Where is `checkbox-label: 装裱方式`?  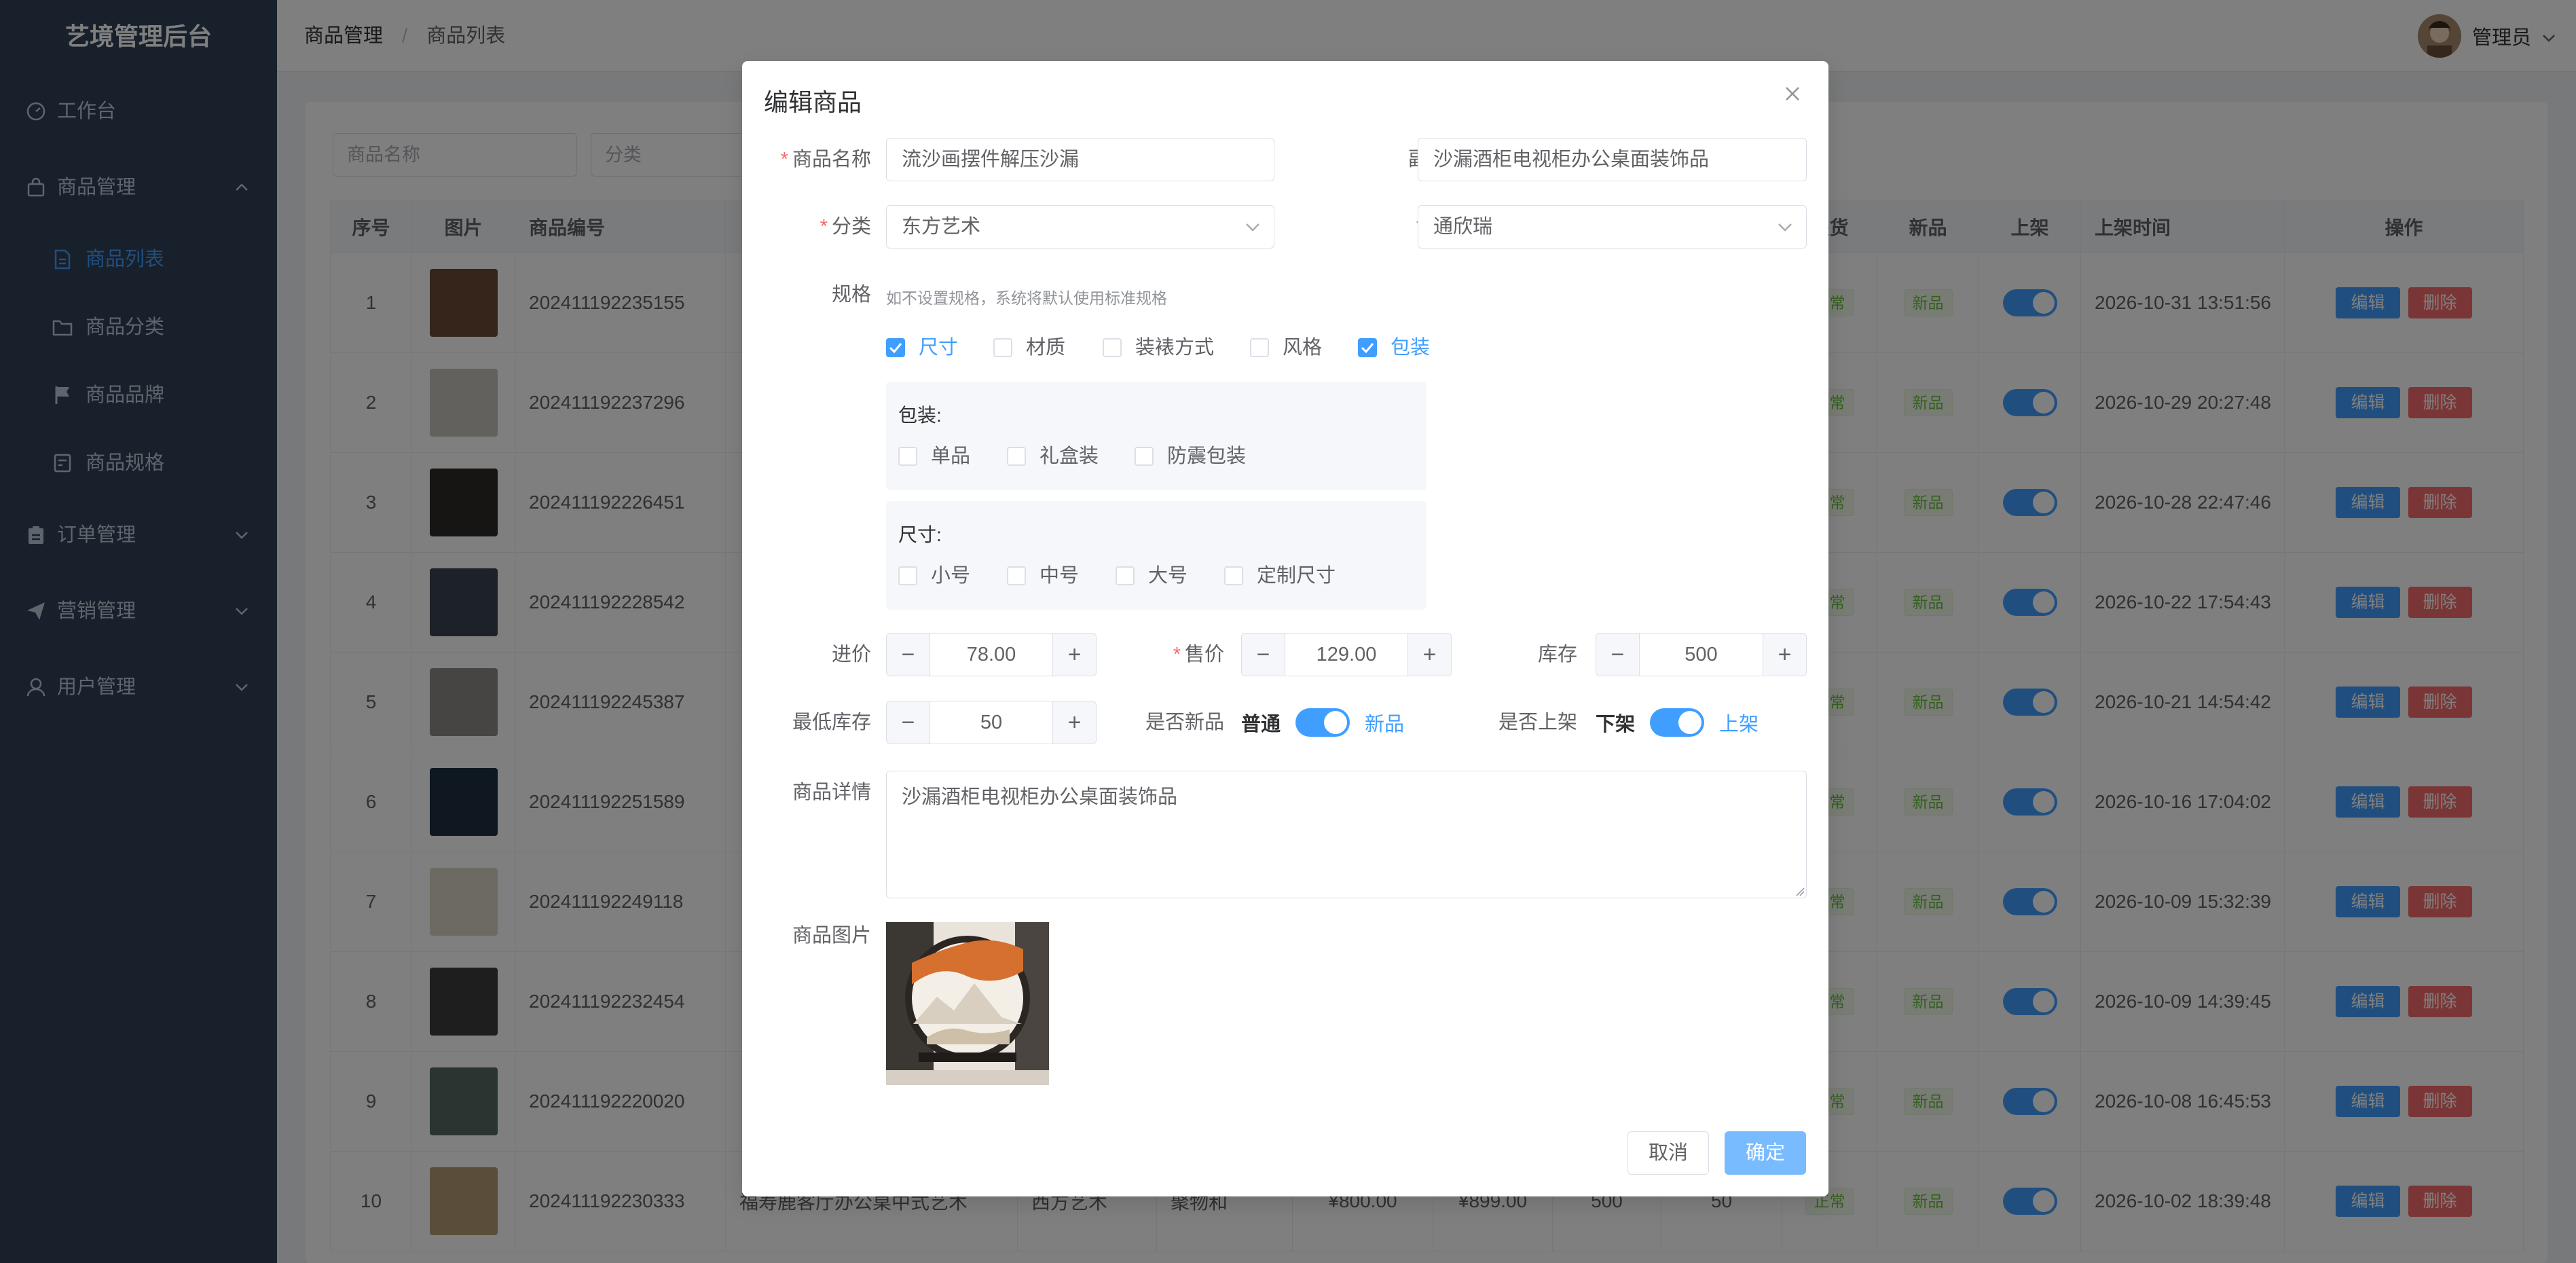
checkbox-label: 装裱方式 is located at coordinates (1175, 348).